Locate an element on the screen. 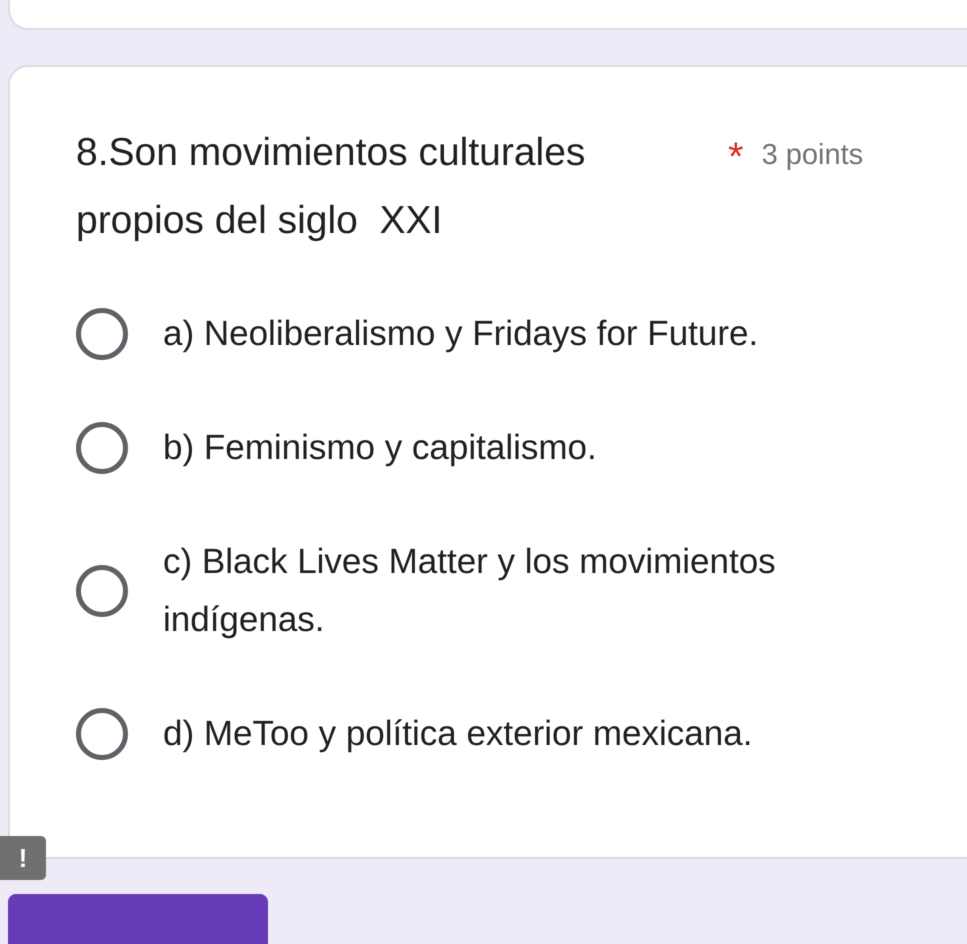  option-label: a) Neoliberalismo y Fridays for Future. is located at coordinates (513, 334).